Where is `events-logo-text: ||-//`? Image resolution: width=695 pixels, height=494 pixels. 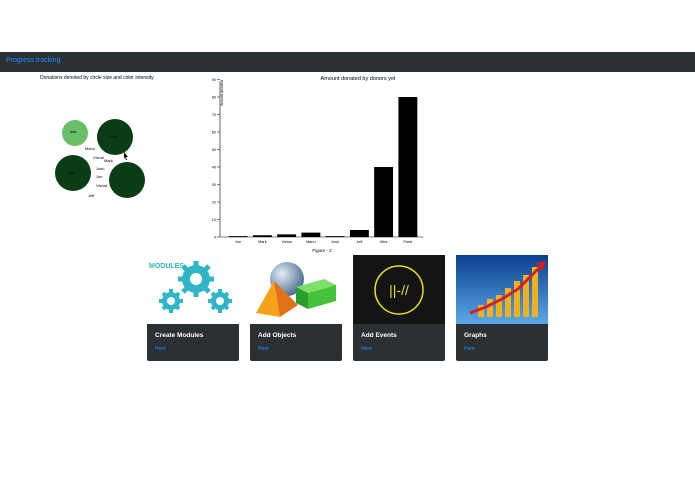
events-logo-text: ||-// is located at coordinates (399, 290).